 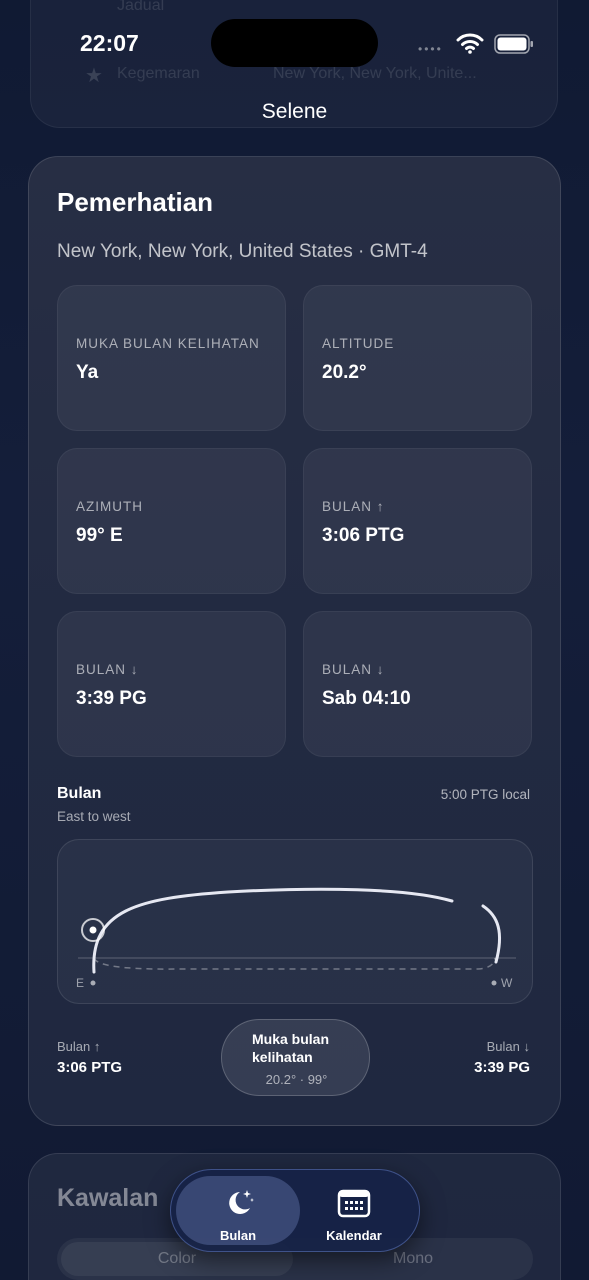 I want to click on moon-path-subtitle: East to west, so click(x=94, y=816).